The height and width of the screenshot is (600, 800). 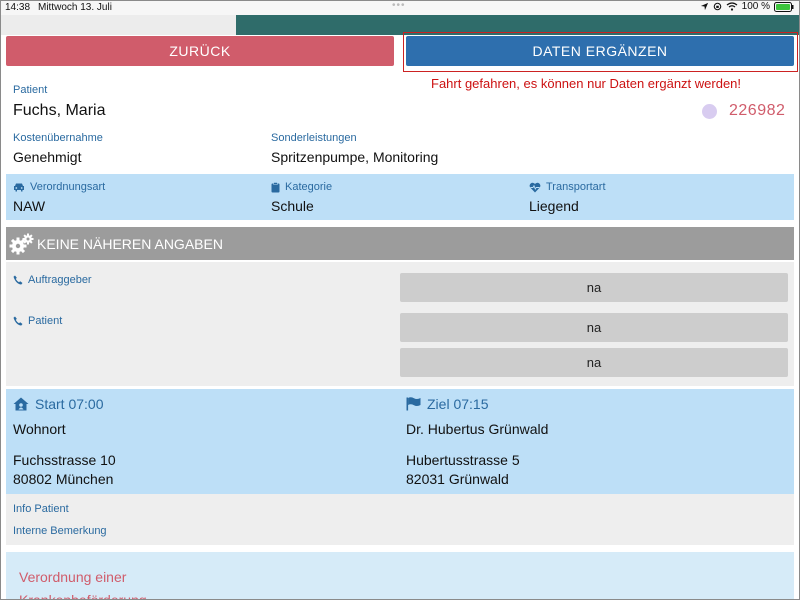 What do you see at coordinates (19, 187) in the screenshot?
I see `car-icon` at bounding box center [19, 187].